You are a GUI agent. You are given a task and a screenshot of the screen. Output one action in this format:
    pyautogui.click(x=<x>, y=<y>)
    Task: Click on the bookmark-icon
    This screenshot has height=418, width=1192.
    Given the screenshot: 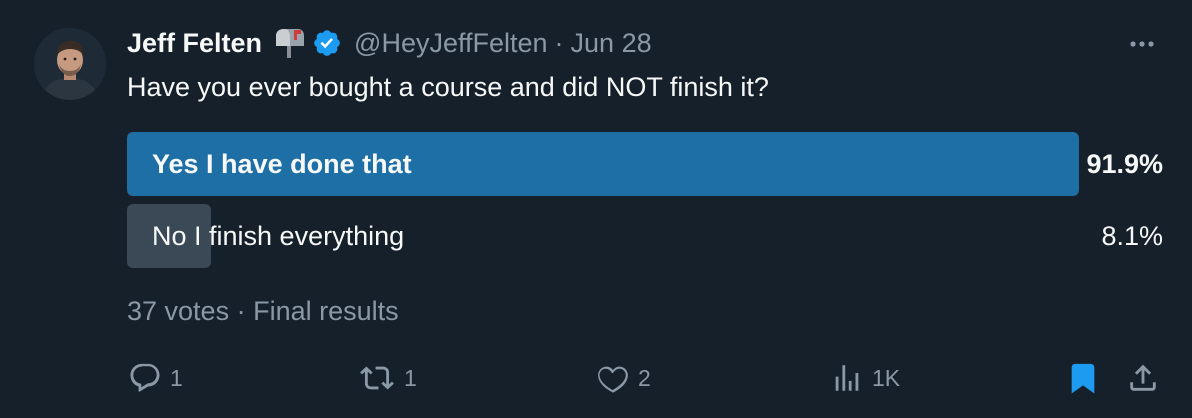 What is the action you would take?
    pyautogui.click(x=1083, y=378)
    